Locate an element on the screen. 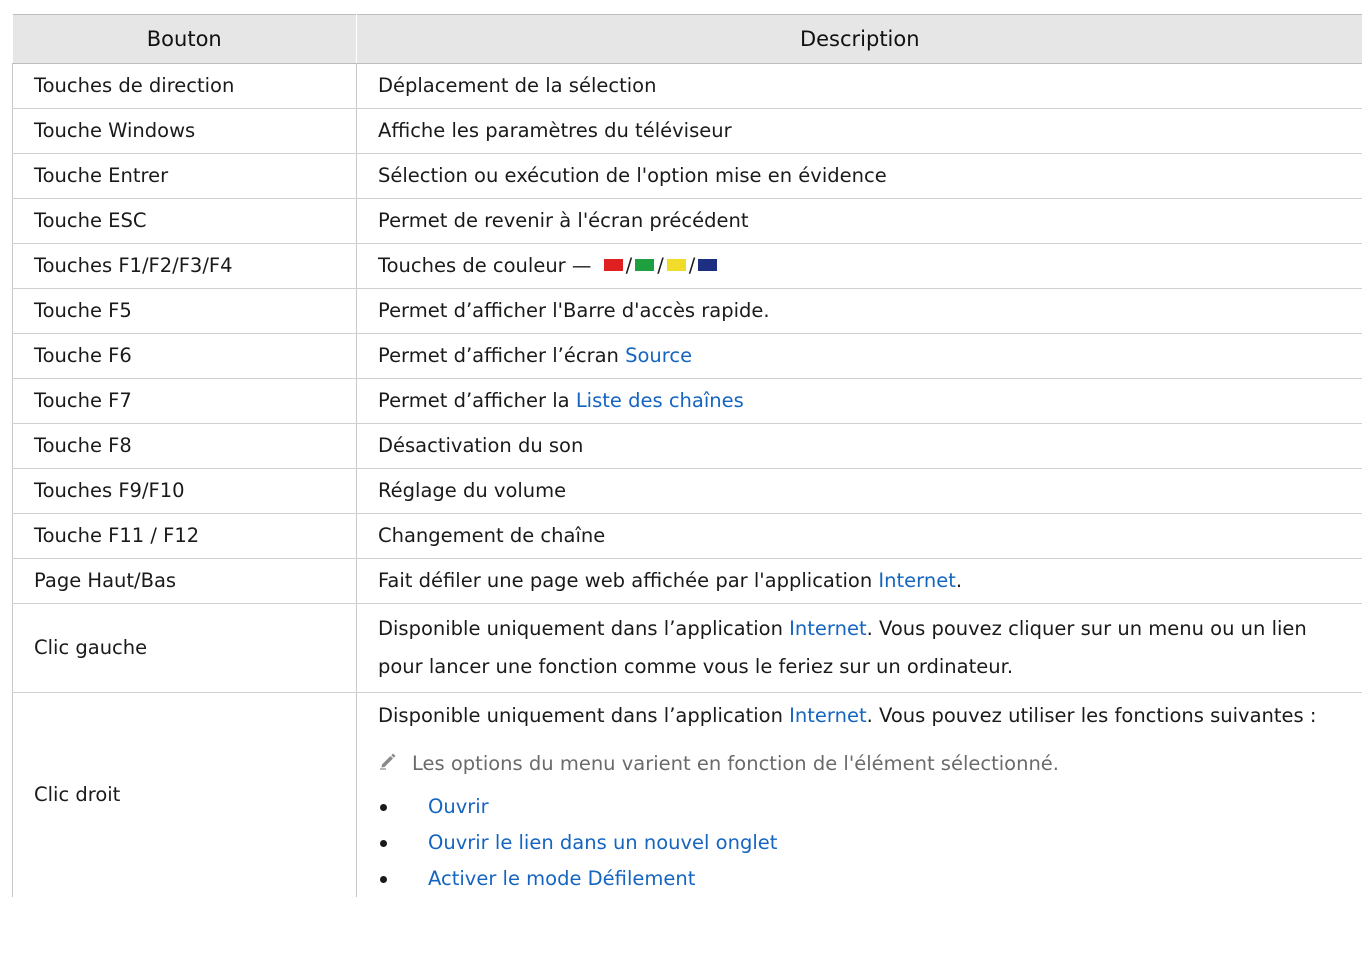  button-cell: Touches F9/F10 is located at coordinates (184, 491).